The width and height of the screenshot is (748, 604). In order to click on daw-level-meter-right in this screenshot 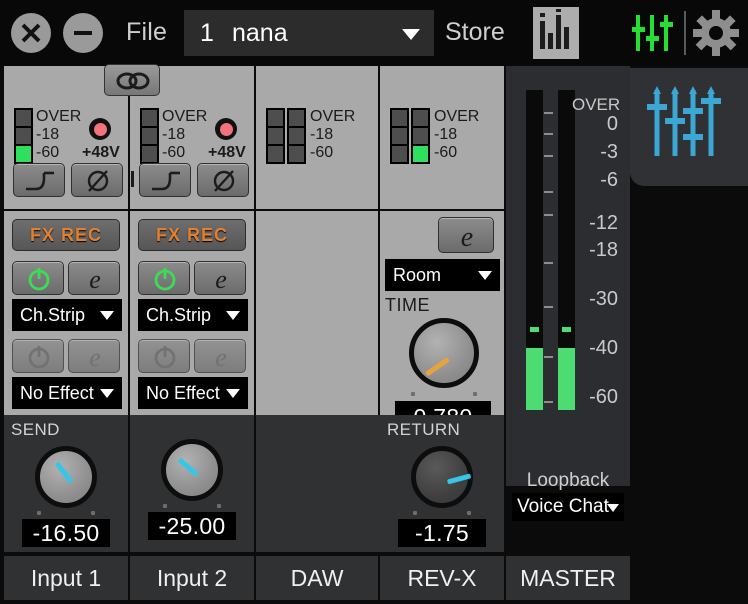, I will do `click(296, 136)`.